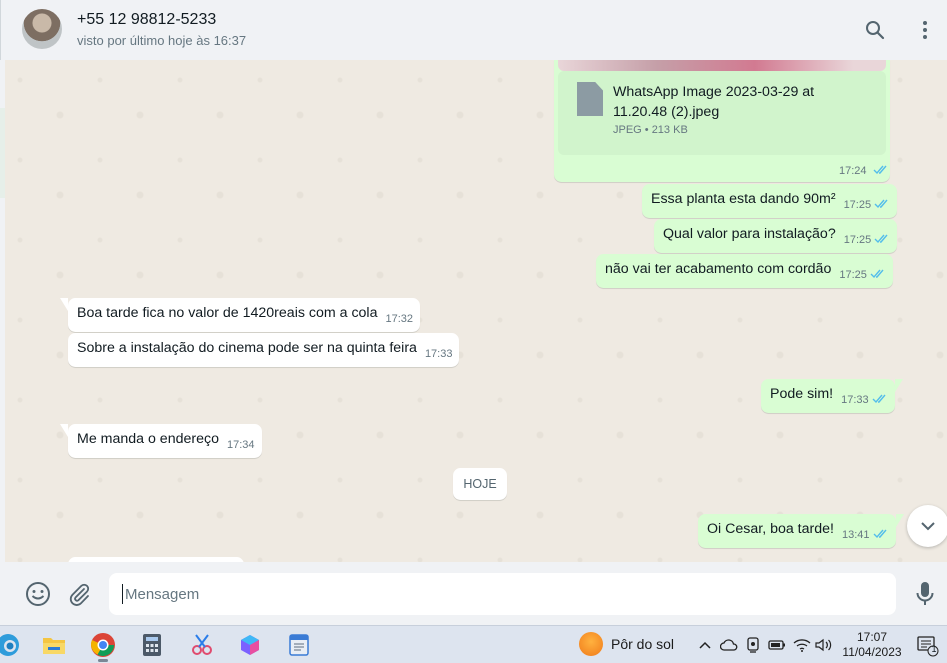  I want to click on chrome-icon, so click(103, 645).